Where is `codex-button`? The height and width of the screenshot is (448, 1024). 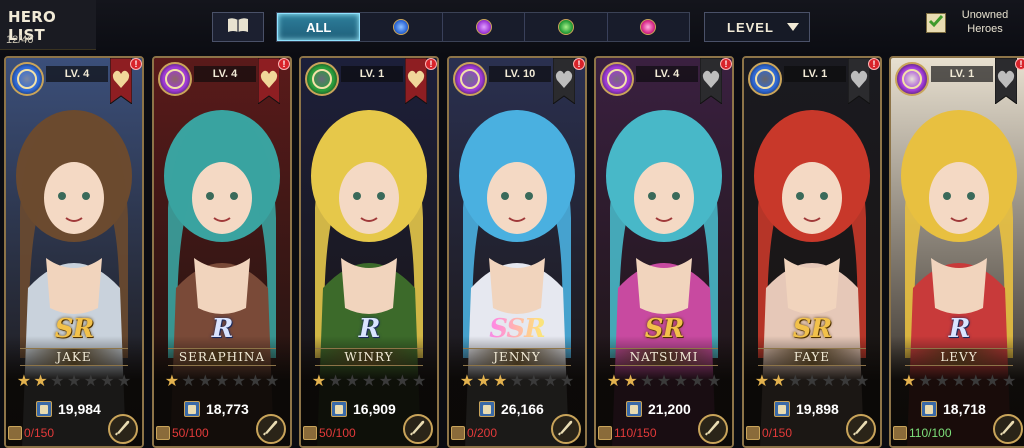
codex-button is located at coordinates (238, 27).